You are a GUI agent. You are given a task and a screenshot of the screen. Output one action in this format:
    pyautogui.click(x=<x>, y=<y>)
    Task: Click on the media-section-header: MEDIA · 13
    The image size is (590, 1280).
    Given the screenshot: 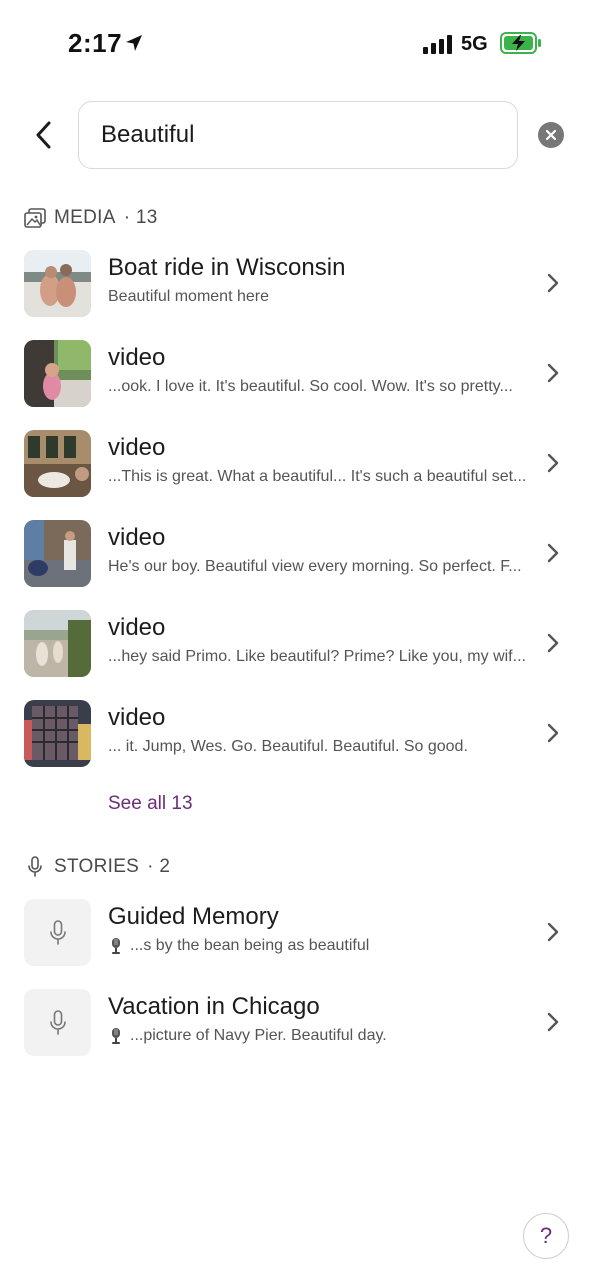 What is the action you would take?
    pyautogui.click(x=91, y=218)
    